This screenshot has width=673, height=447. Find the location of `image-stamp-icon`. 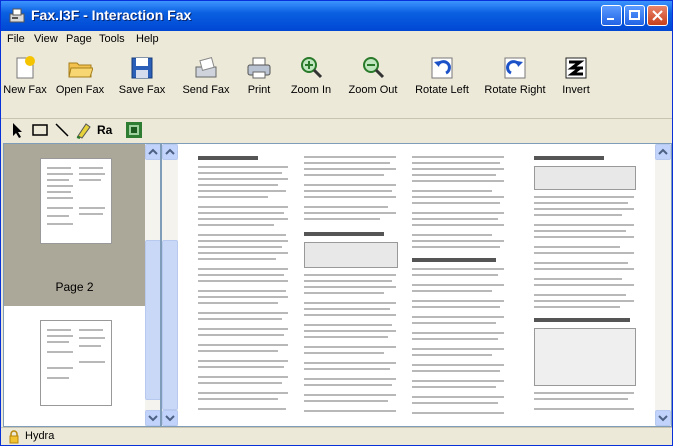

image-stamp-icon is located at coordinates (134, 130).